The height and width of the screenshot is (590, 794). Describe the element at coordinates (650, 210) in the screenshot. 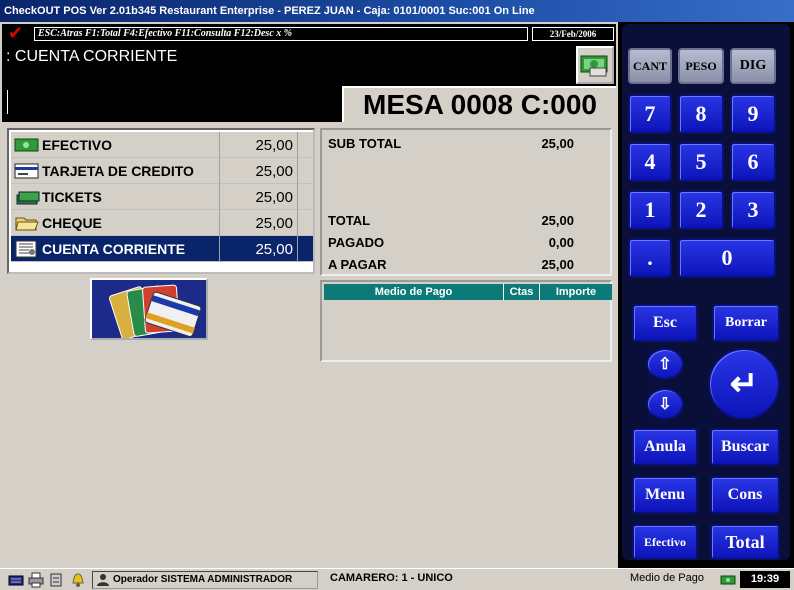

I see `key-1: 1` at that location.